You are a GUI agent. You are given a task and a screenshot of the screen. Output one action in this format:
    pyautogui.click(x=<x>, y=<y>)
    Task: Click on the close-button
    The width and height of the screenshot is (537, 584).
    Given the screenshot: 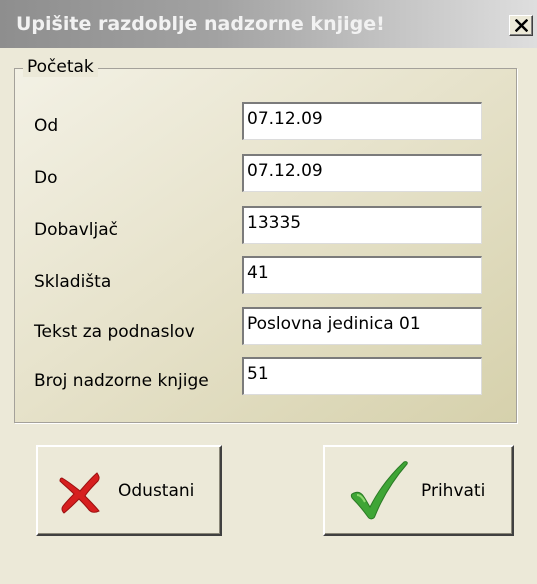 What is the action you would take?
    pyautogui.click(x=521, y=25)
    